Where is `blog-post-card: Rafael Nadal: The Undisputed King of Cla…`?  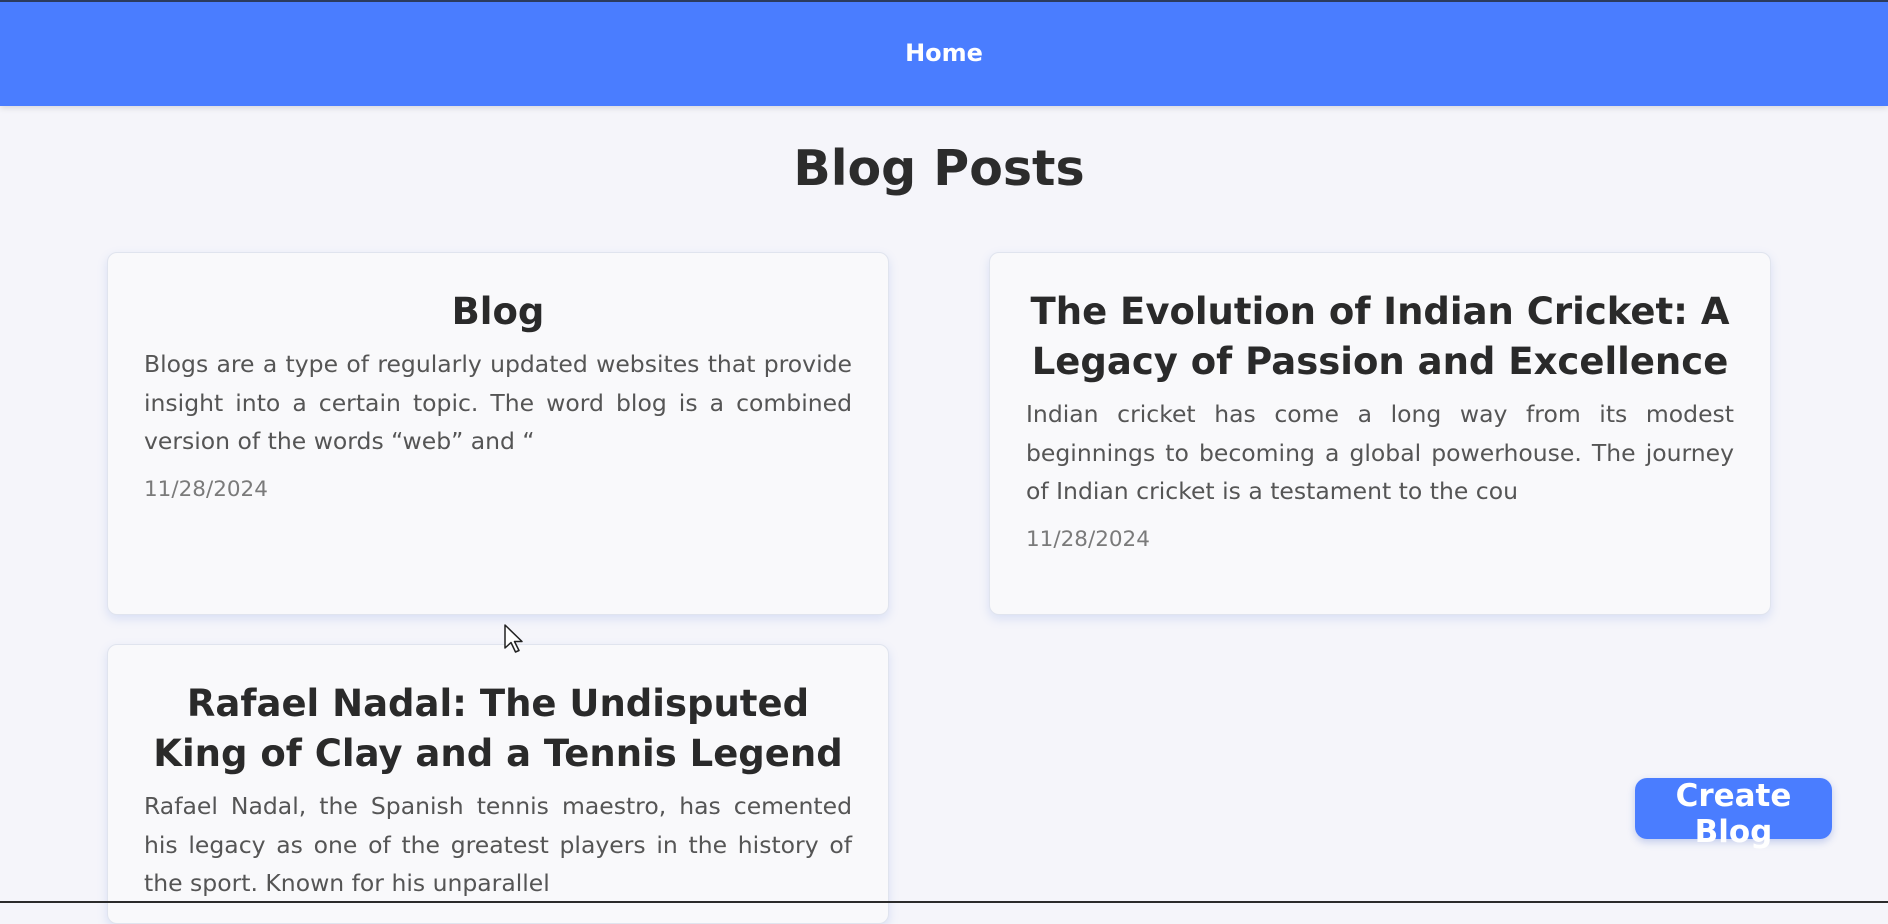
blog-post-card: Rafael Nadal: The Undisputed King of Cla… is located at coordinates (498, 784).